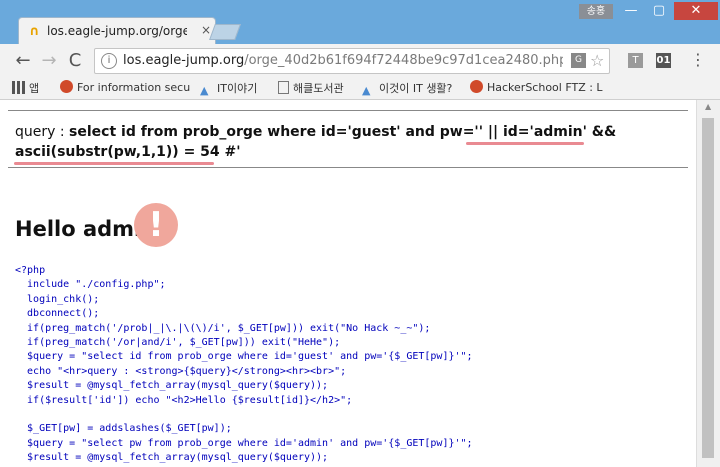  What do you see at coordinates (663, 60) in the screenshot?
I see `extension-01-icon: 01` at bounding box center [663, 60].